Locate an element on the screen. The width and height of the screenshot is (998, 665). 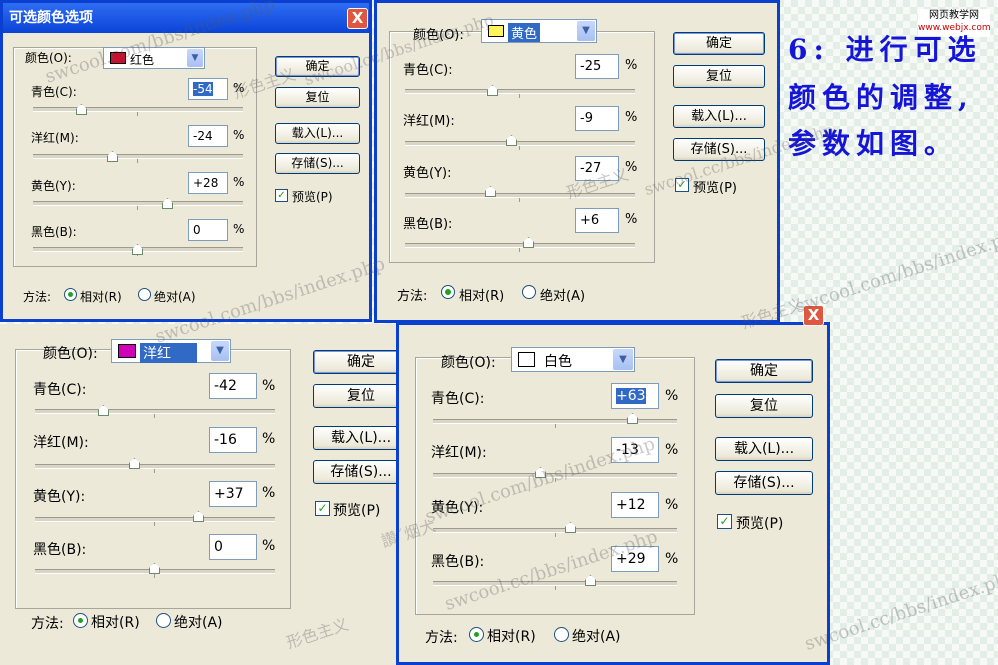
yellow-input: +37 is located at coordinates (233, 494).